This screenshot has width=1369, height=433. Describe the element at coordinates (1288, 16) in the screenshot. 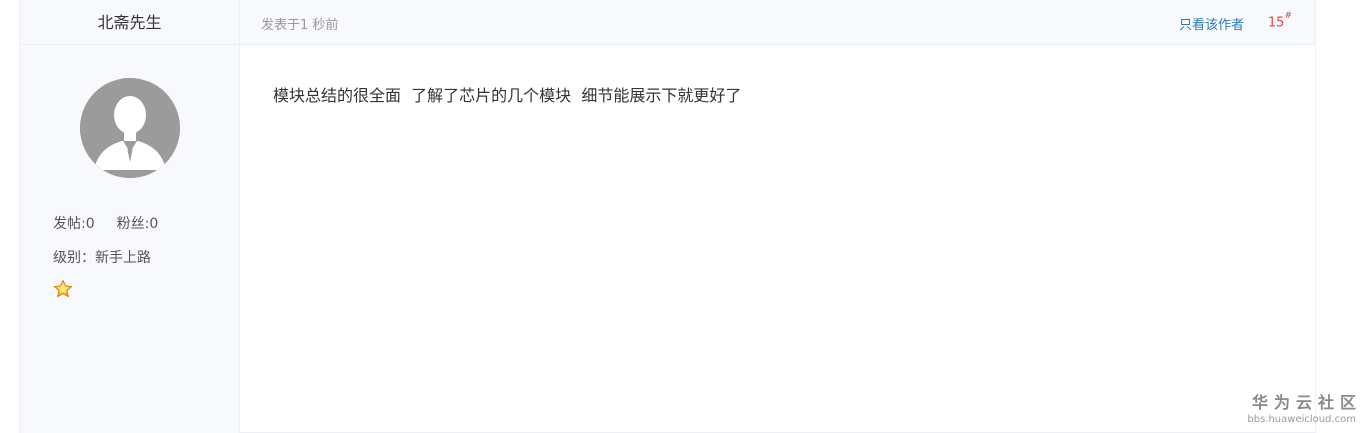

I see `floor-mark: #` at that location.